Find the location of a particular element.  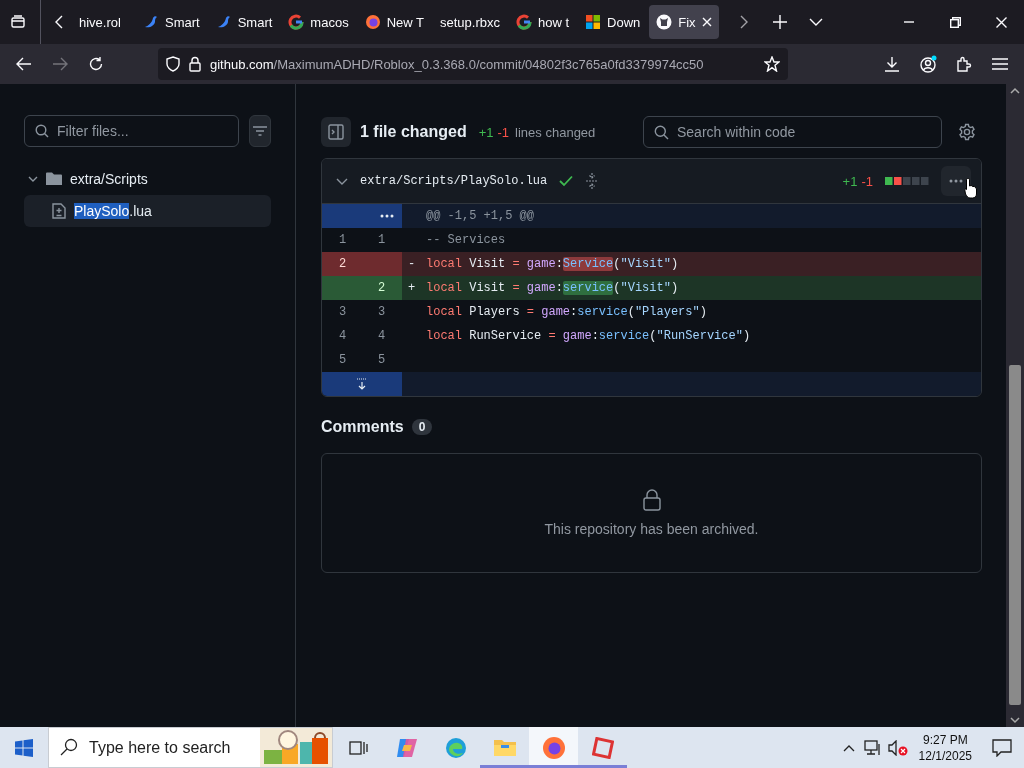

files-changed-title: 1 file changed is located at coordinates (413, 132).